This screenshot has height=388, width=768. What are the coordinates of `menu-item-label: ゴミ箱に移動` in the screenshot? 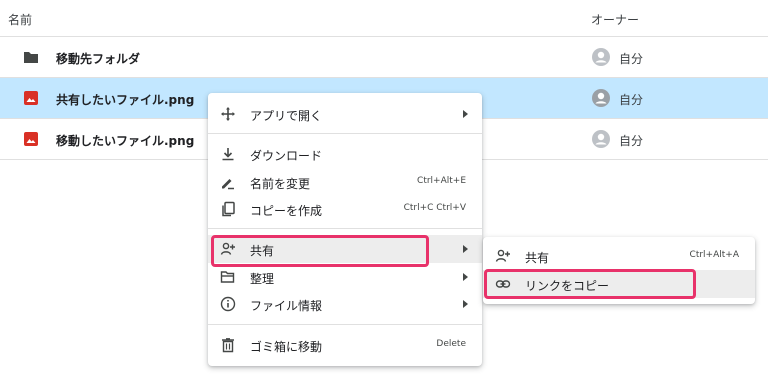 It's located at (286, 347).